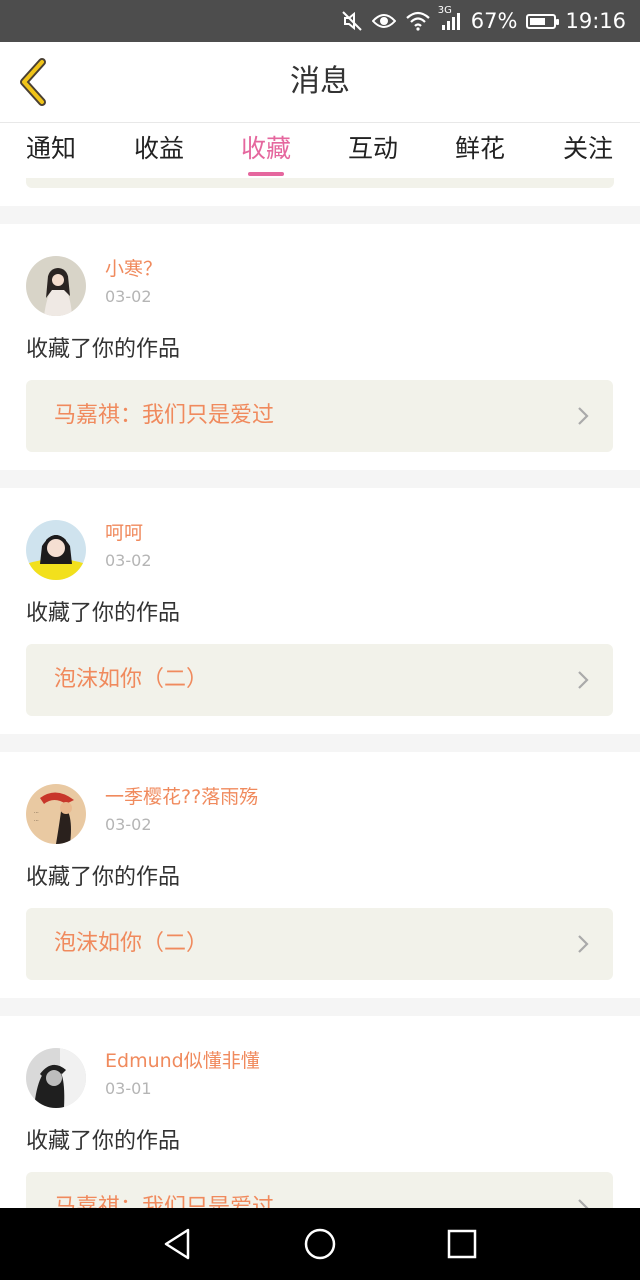 This screenshot has height=1280, width=640. What do you see at coordinates (494, 21) in the screenshot?
I see `battery-percent: 67%` at bounding box center [494, 21].